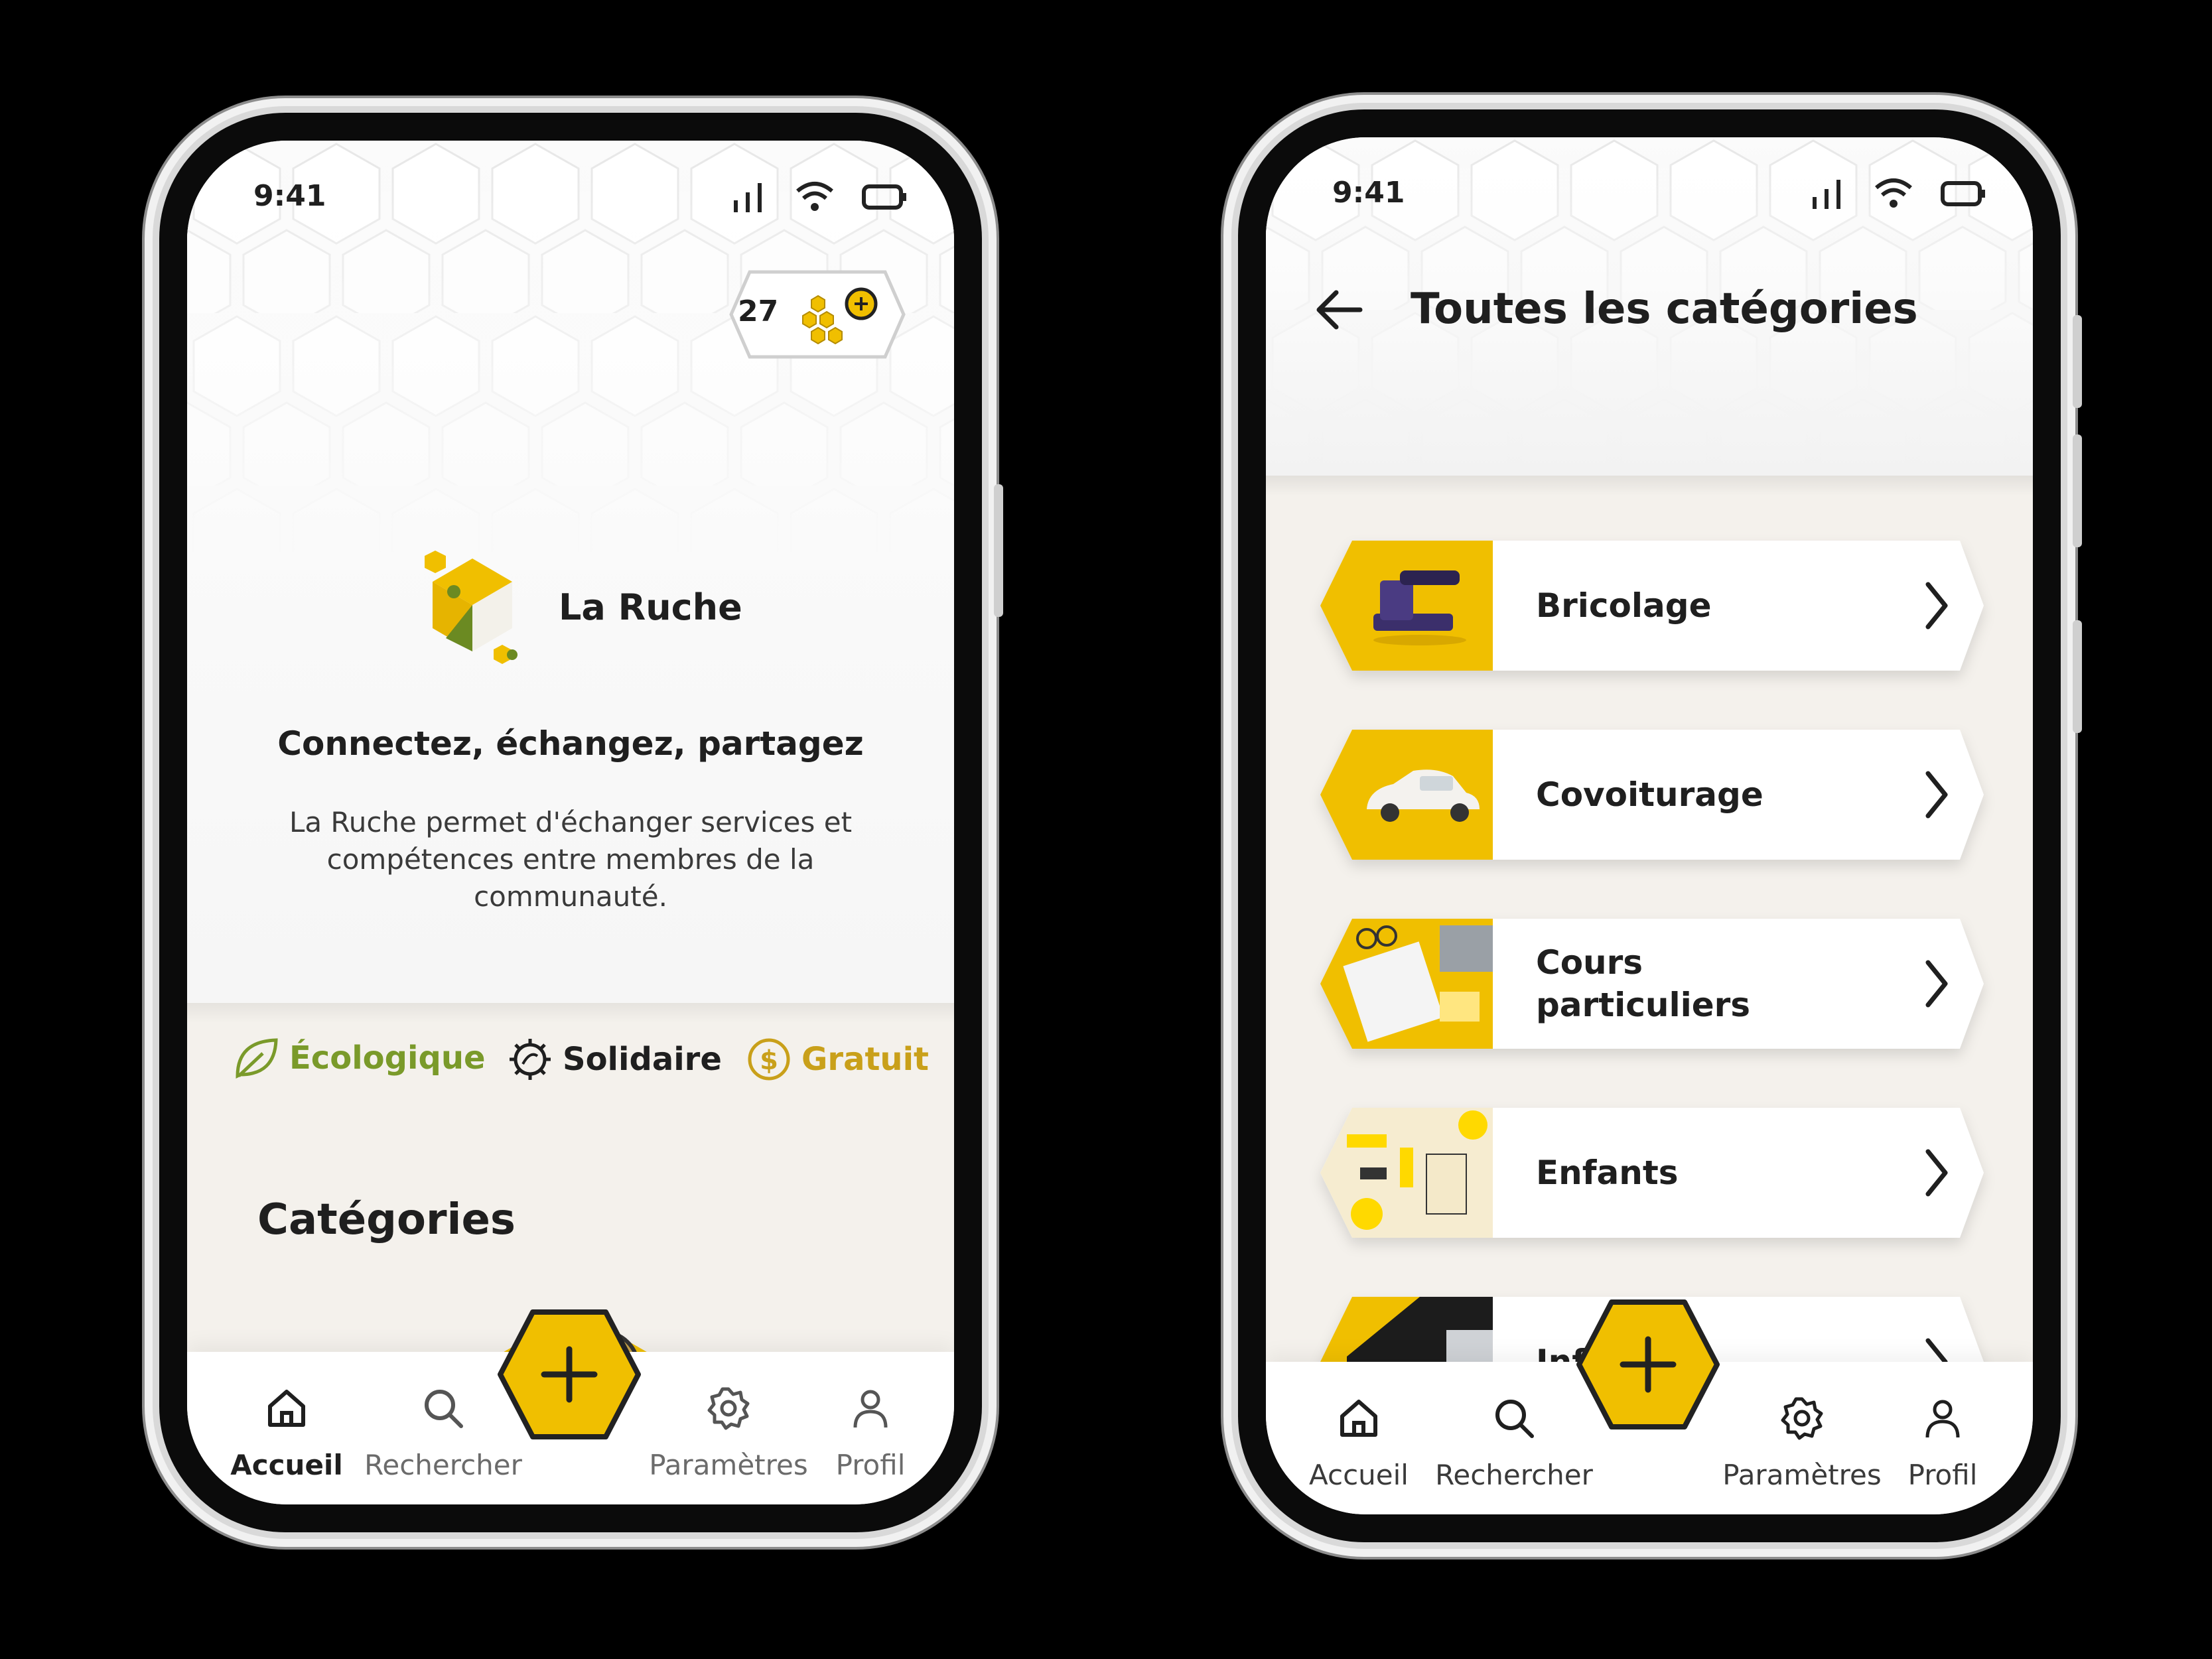 The image size is (2212, 1659). I want to click on value-label: Gratuit, so click(865, 1059).